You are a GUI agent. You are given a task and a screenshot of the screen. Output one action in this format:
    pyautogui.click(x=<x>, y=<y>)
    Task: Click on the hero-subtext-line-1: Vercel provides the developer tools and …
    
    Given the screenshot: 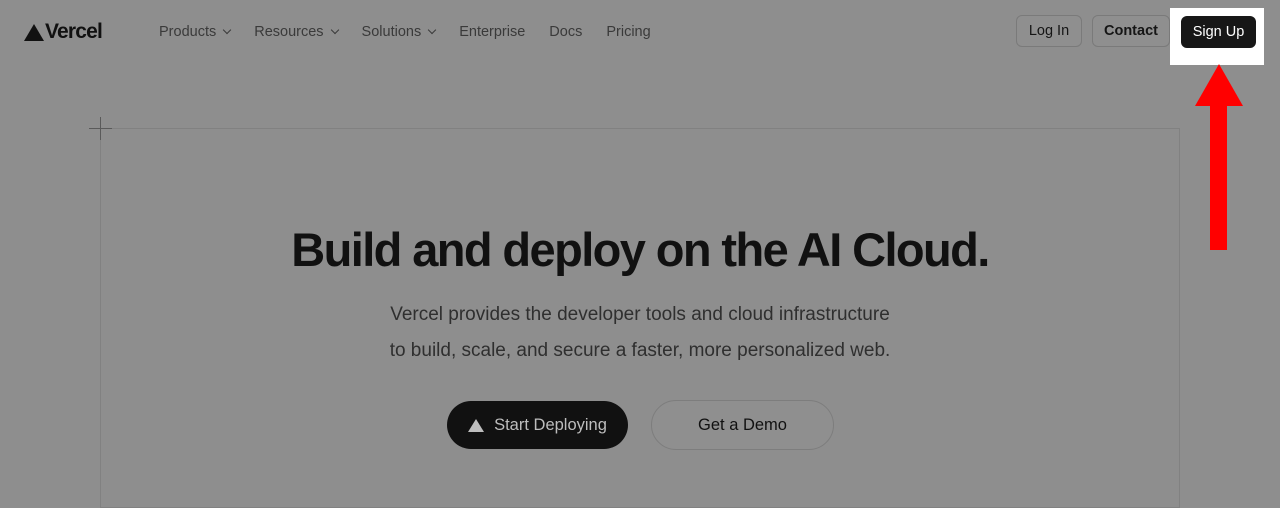 What is the action you would take?
    pyautogui.click(x=640, y=314)
    